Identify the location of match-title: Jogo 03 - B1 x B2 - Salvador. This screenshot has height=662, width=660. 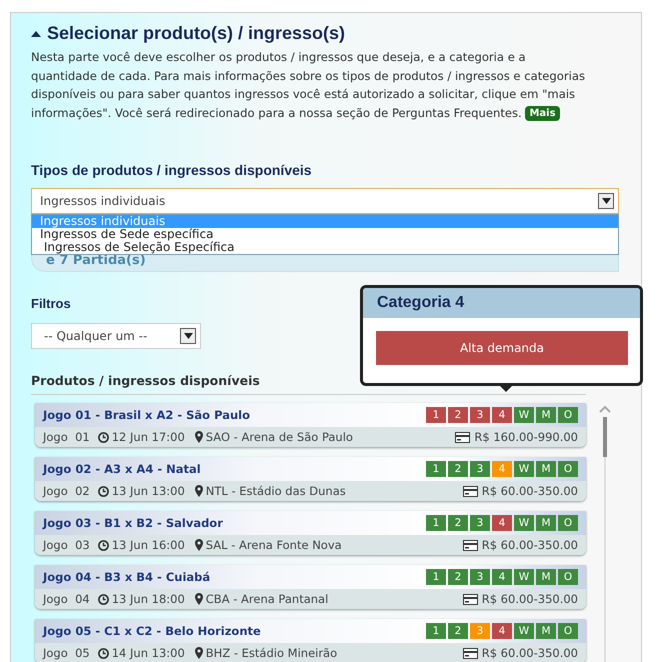
(133, 523).